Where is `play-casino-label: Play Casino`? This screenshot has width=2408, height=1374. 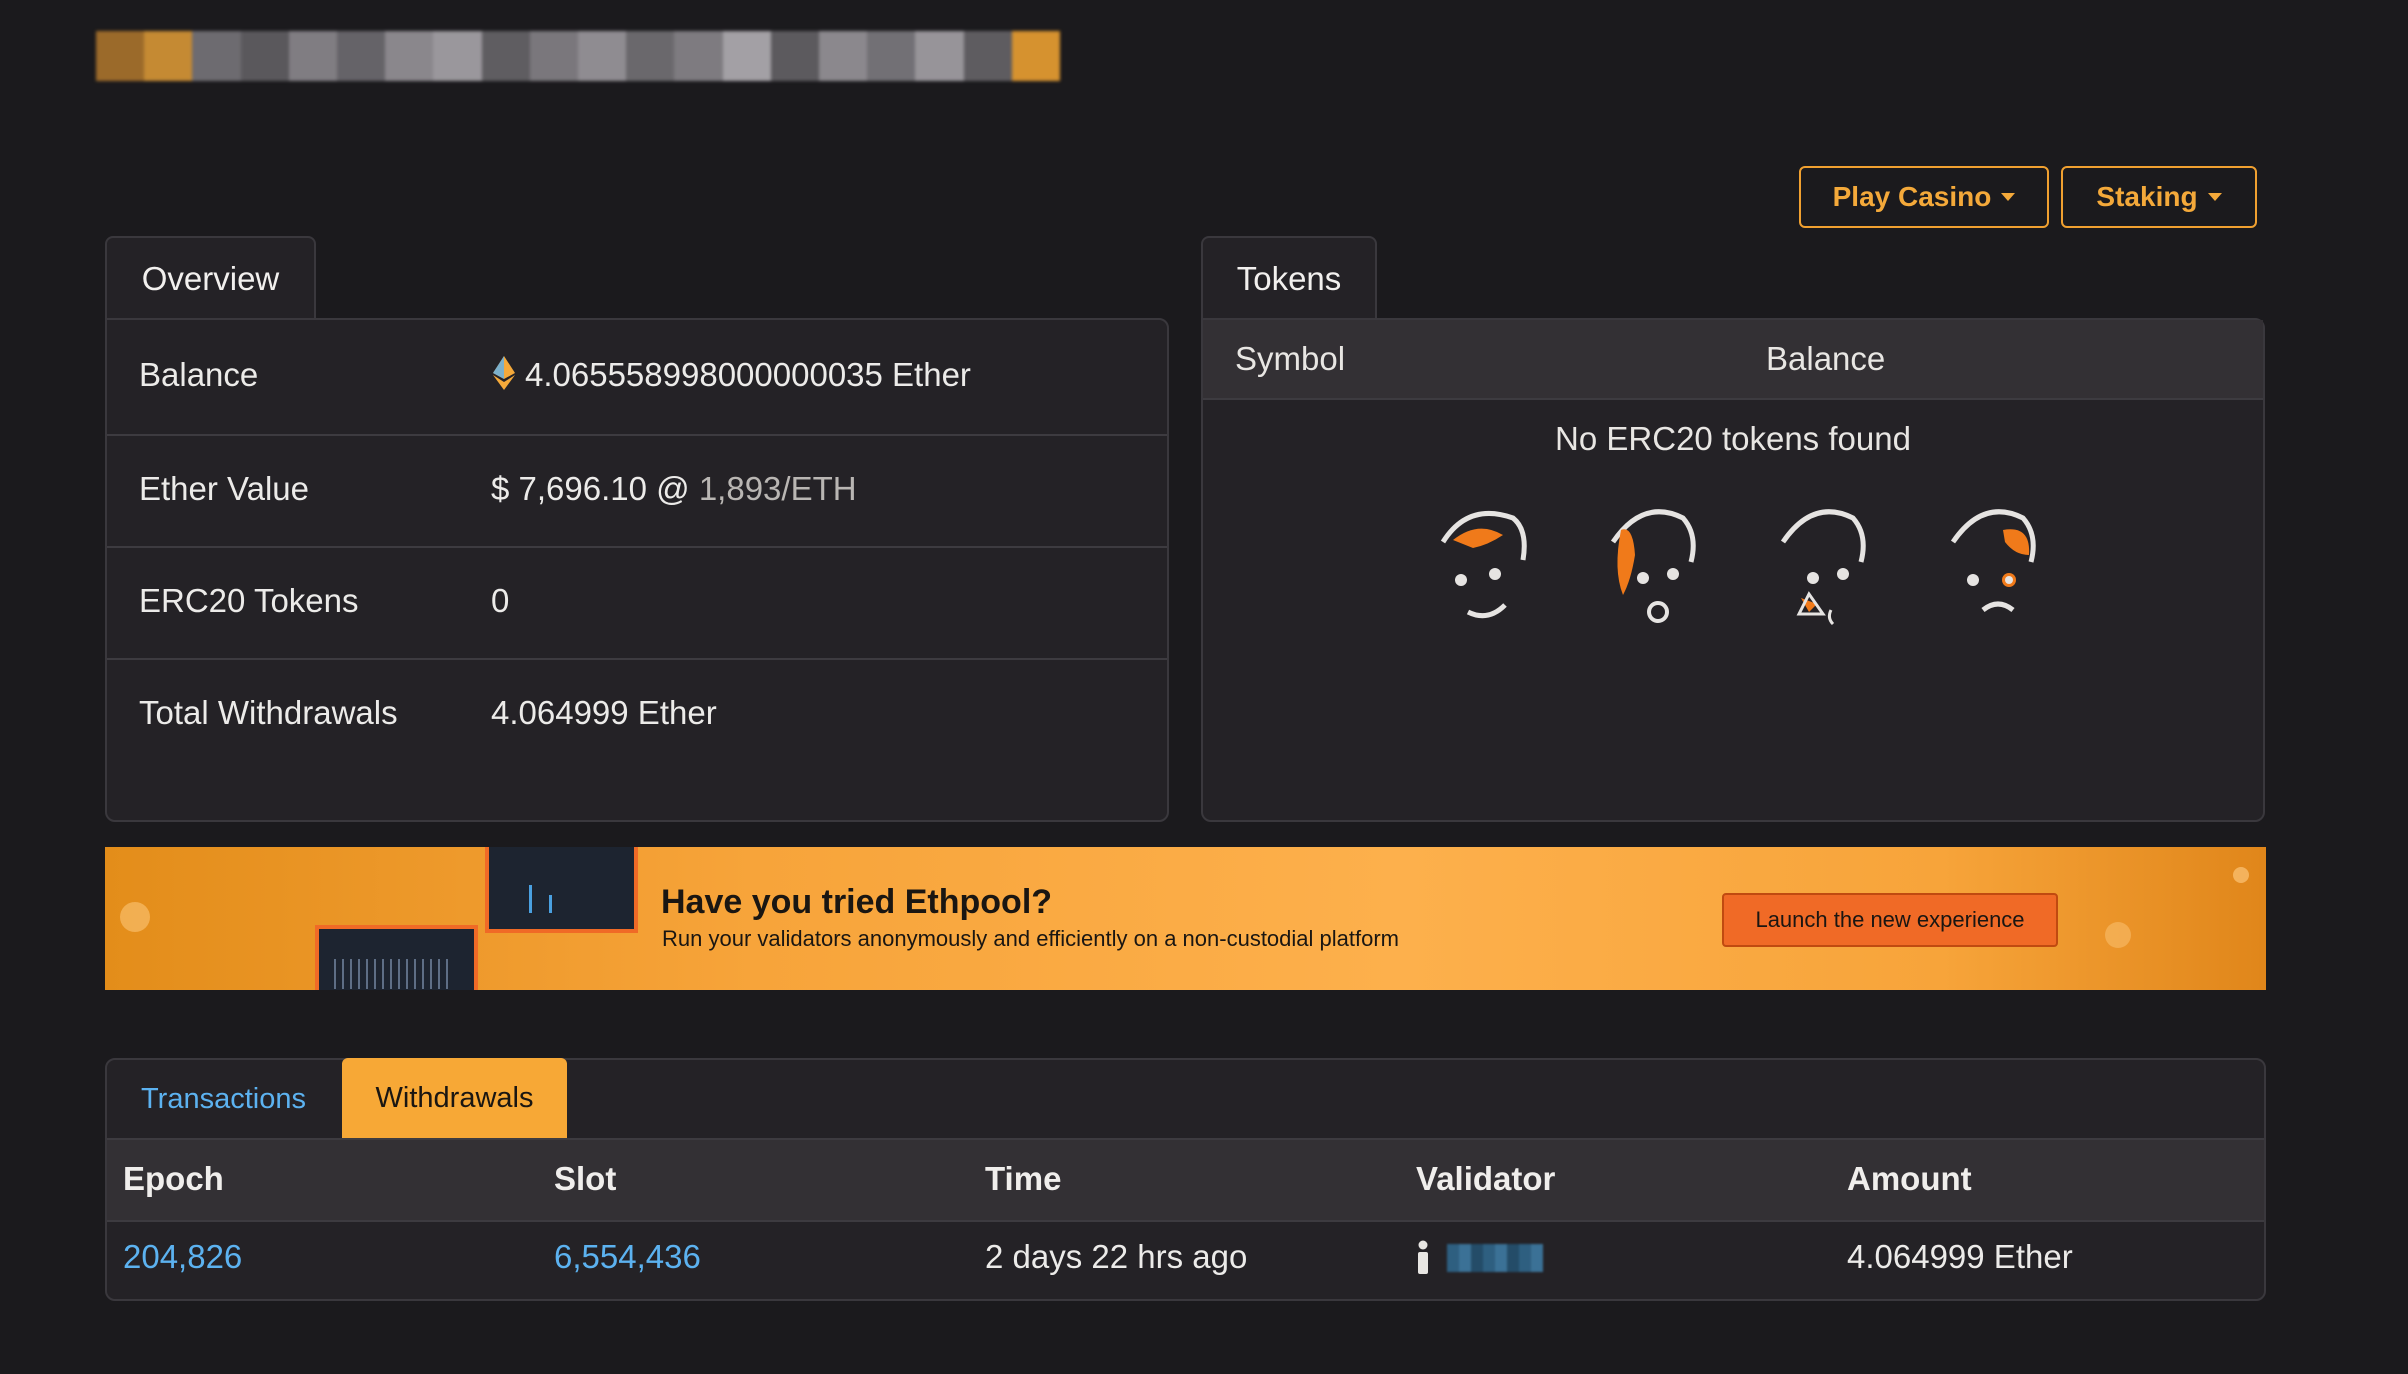
play-casino-label: Play Casino is located at coordinates (1912, 196).